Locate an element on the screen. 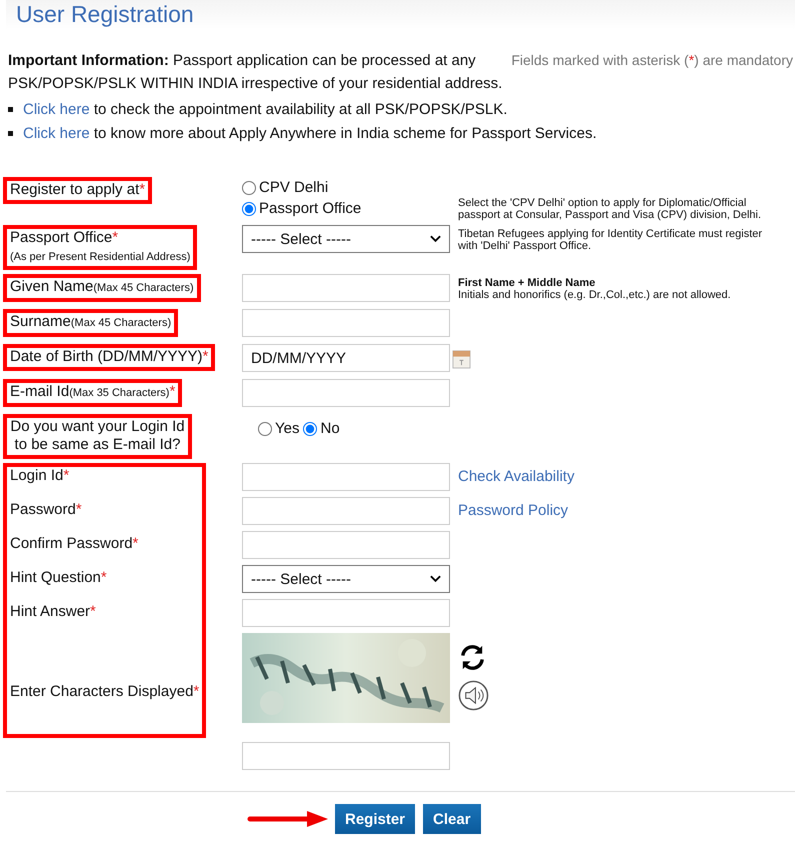 The image size is (795, 847). field-label: Login Id* is located at coordinates (40, 476).